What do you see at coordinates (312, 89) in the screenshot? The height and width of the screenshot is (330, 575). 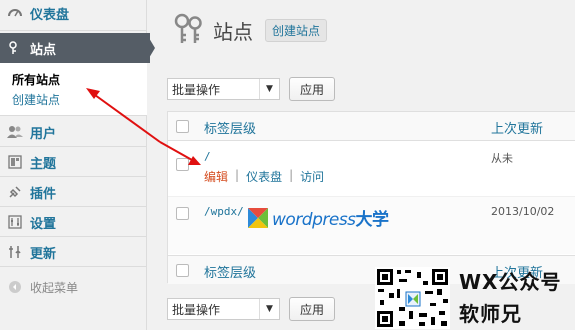 I see `apply-button: 应用` at bounding box center [312, 89].